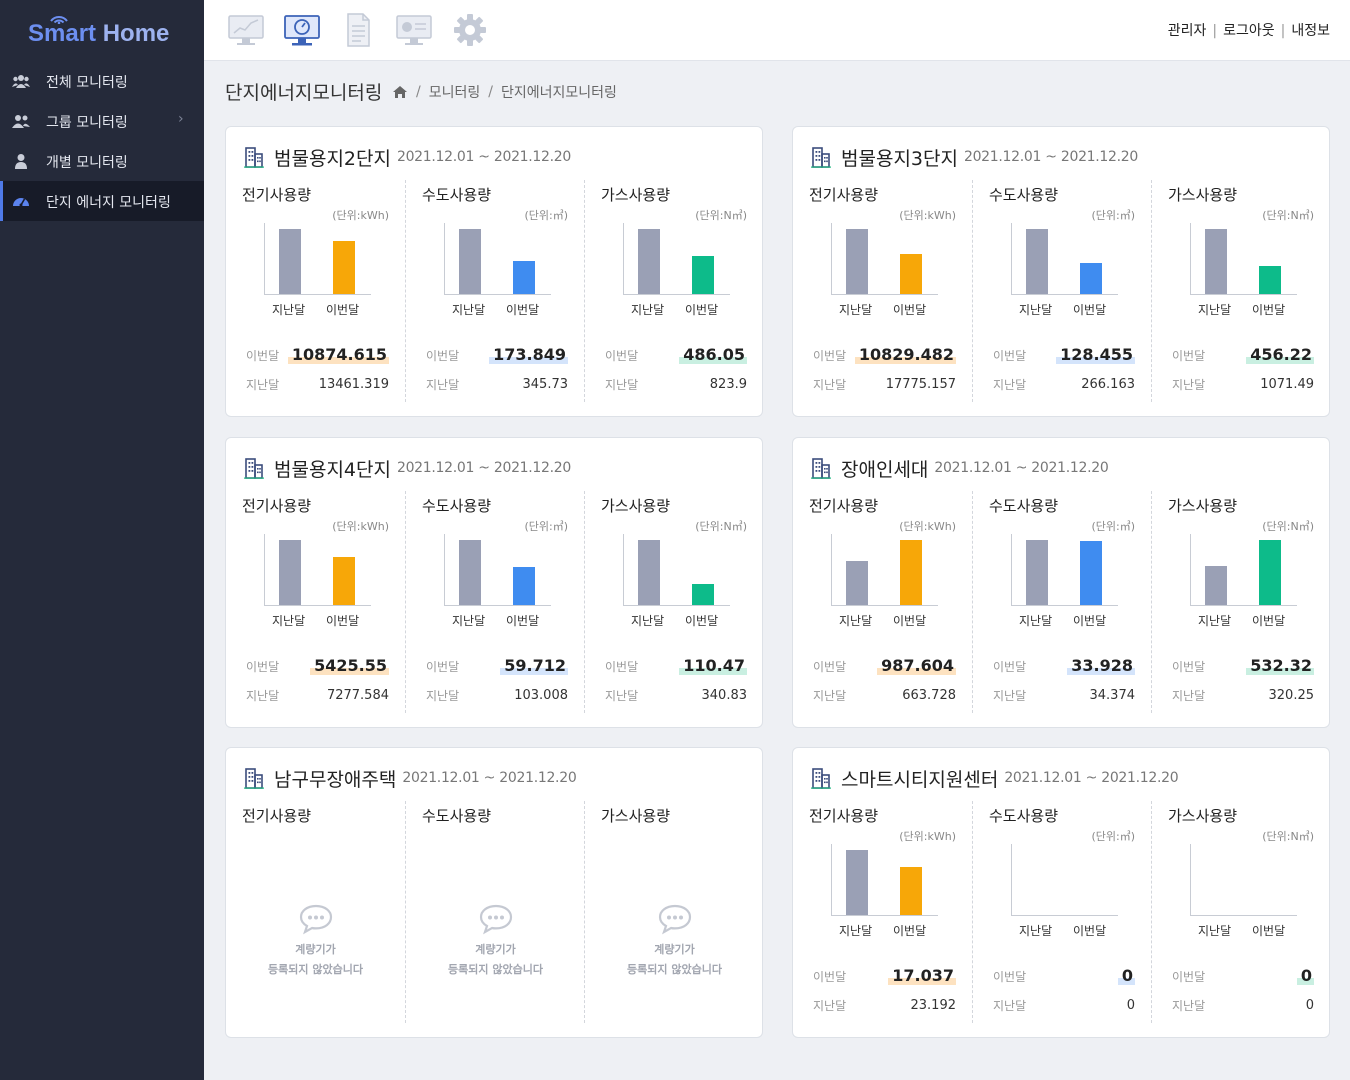 This screenshot has width=1350, height=1080. What do you see at coordinates (1280, 665) in the screenshot?
I see `curr-value: 532.32` at bounding box center [1280, 665].